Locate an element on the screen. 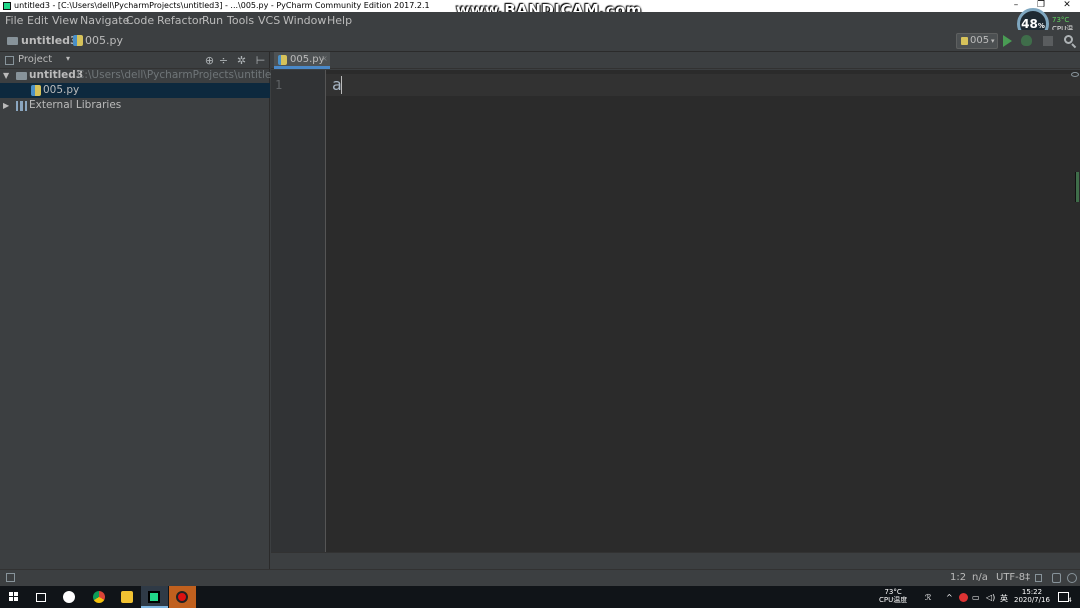 The width and height of the screenshot is (1080, 608). project-panel-title: Project is located at coordinates (35, 59).